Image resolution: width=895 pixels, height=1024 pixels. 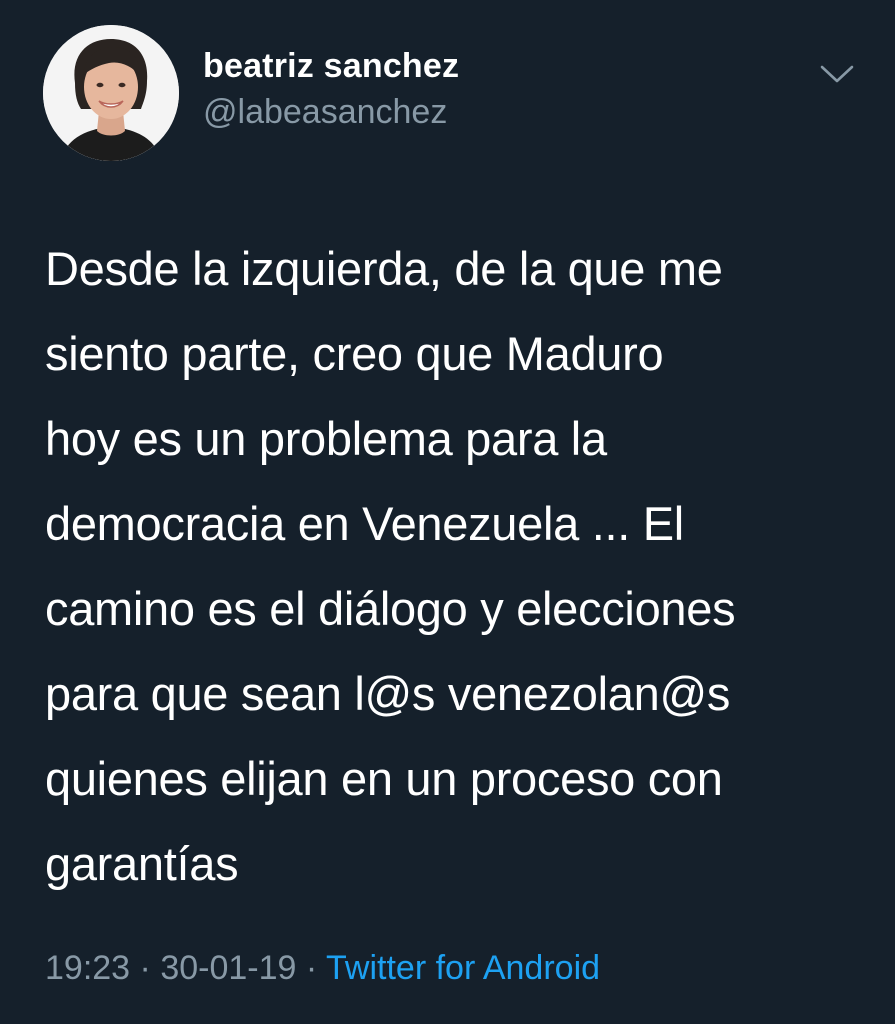 I want to click on author-info: beatriz sanchez @labeasanchez, so click(x=331, y=89).